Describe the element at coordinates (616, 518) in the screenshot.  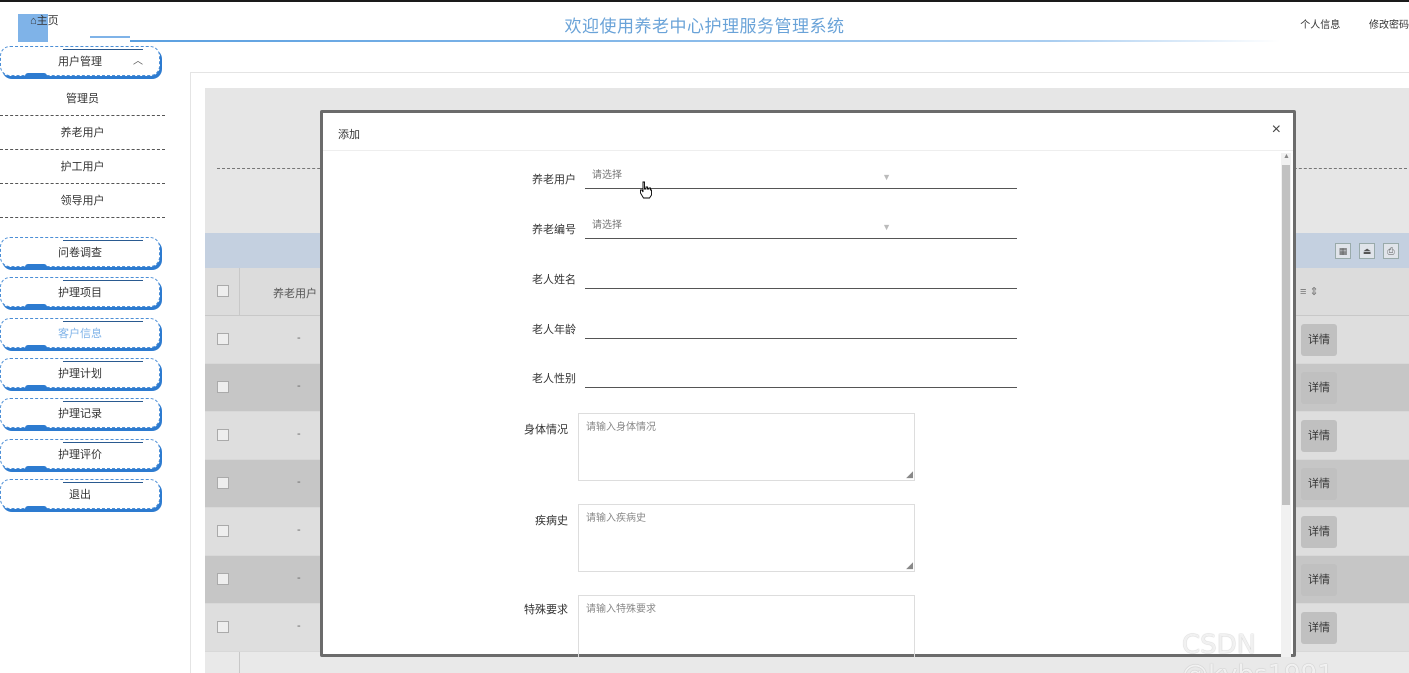
I see `textarea-placeholder: 请输入疾病史` at that location.